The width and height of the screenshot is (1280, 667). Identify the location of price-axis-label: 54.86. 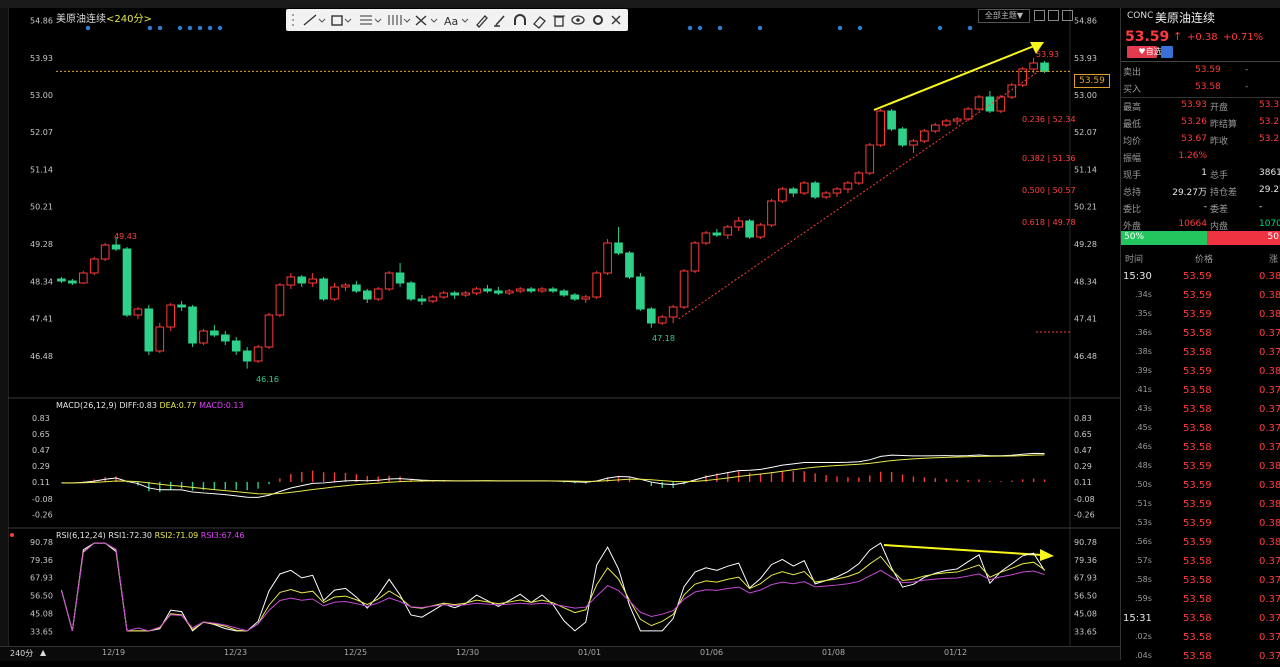
(1085, 21).